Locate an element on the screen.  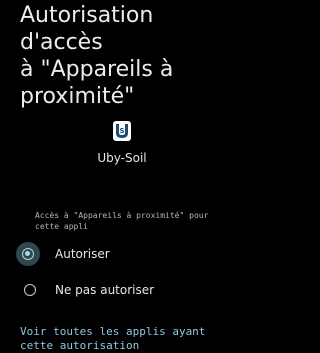
allow-radio-button is located at coordinates (28, 254).